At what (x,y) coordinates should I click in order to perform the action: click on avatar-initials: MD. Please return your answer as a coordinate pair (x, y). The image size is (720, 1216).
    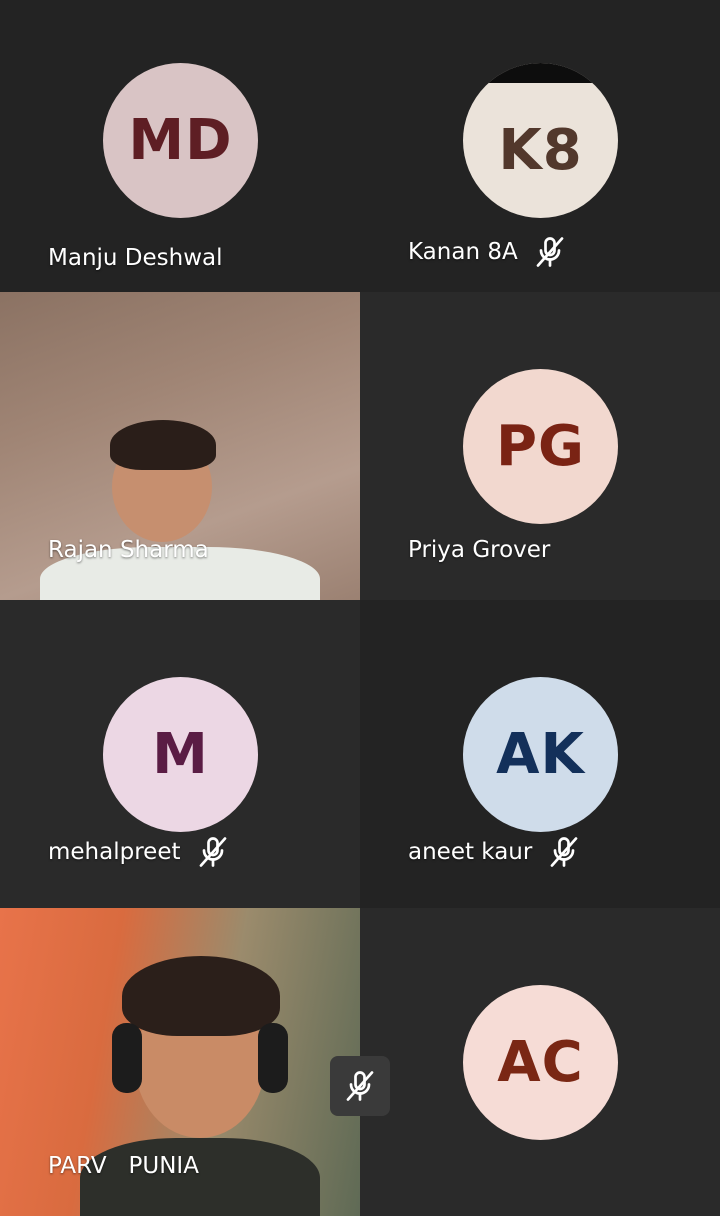
    Looking at the image, I should click on (180, 140).